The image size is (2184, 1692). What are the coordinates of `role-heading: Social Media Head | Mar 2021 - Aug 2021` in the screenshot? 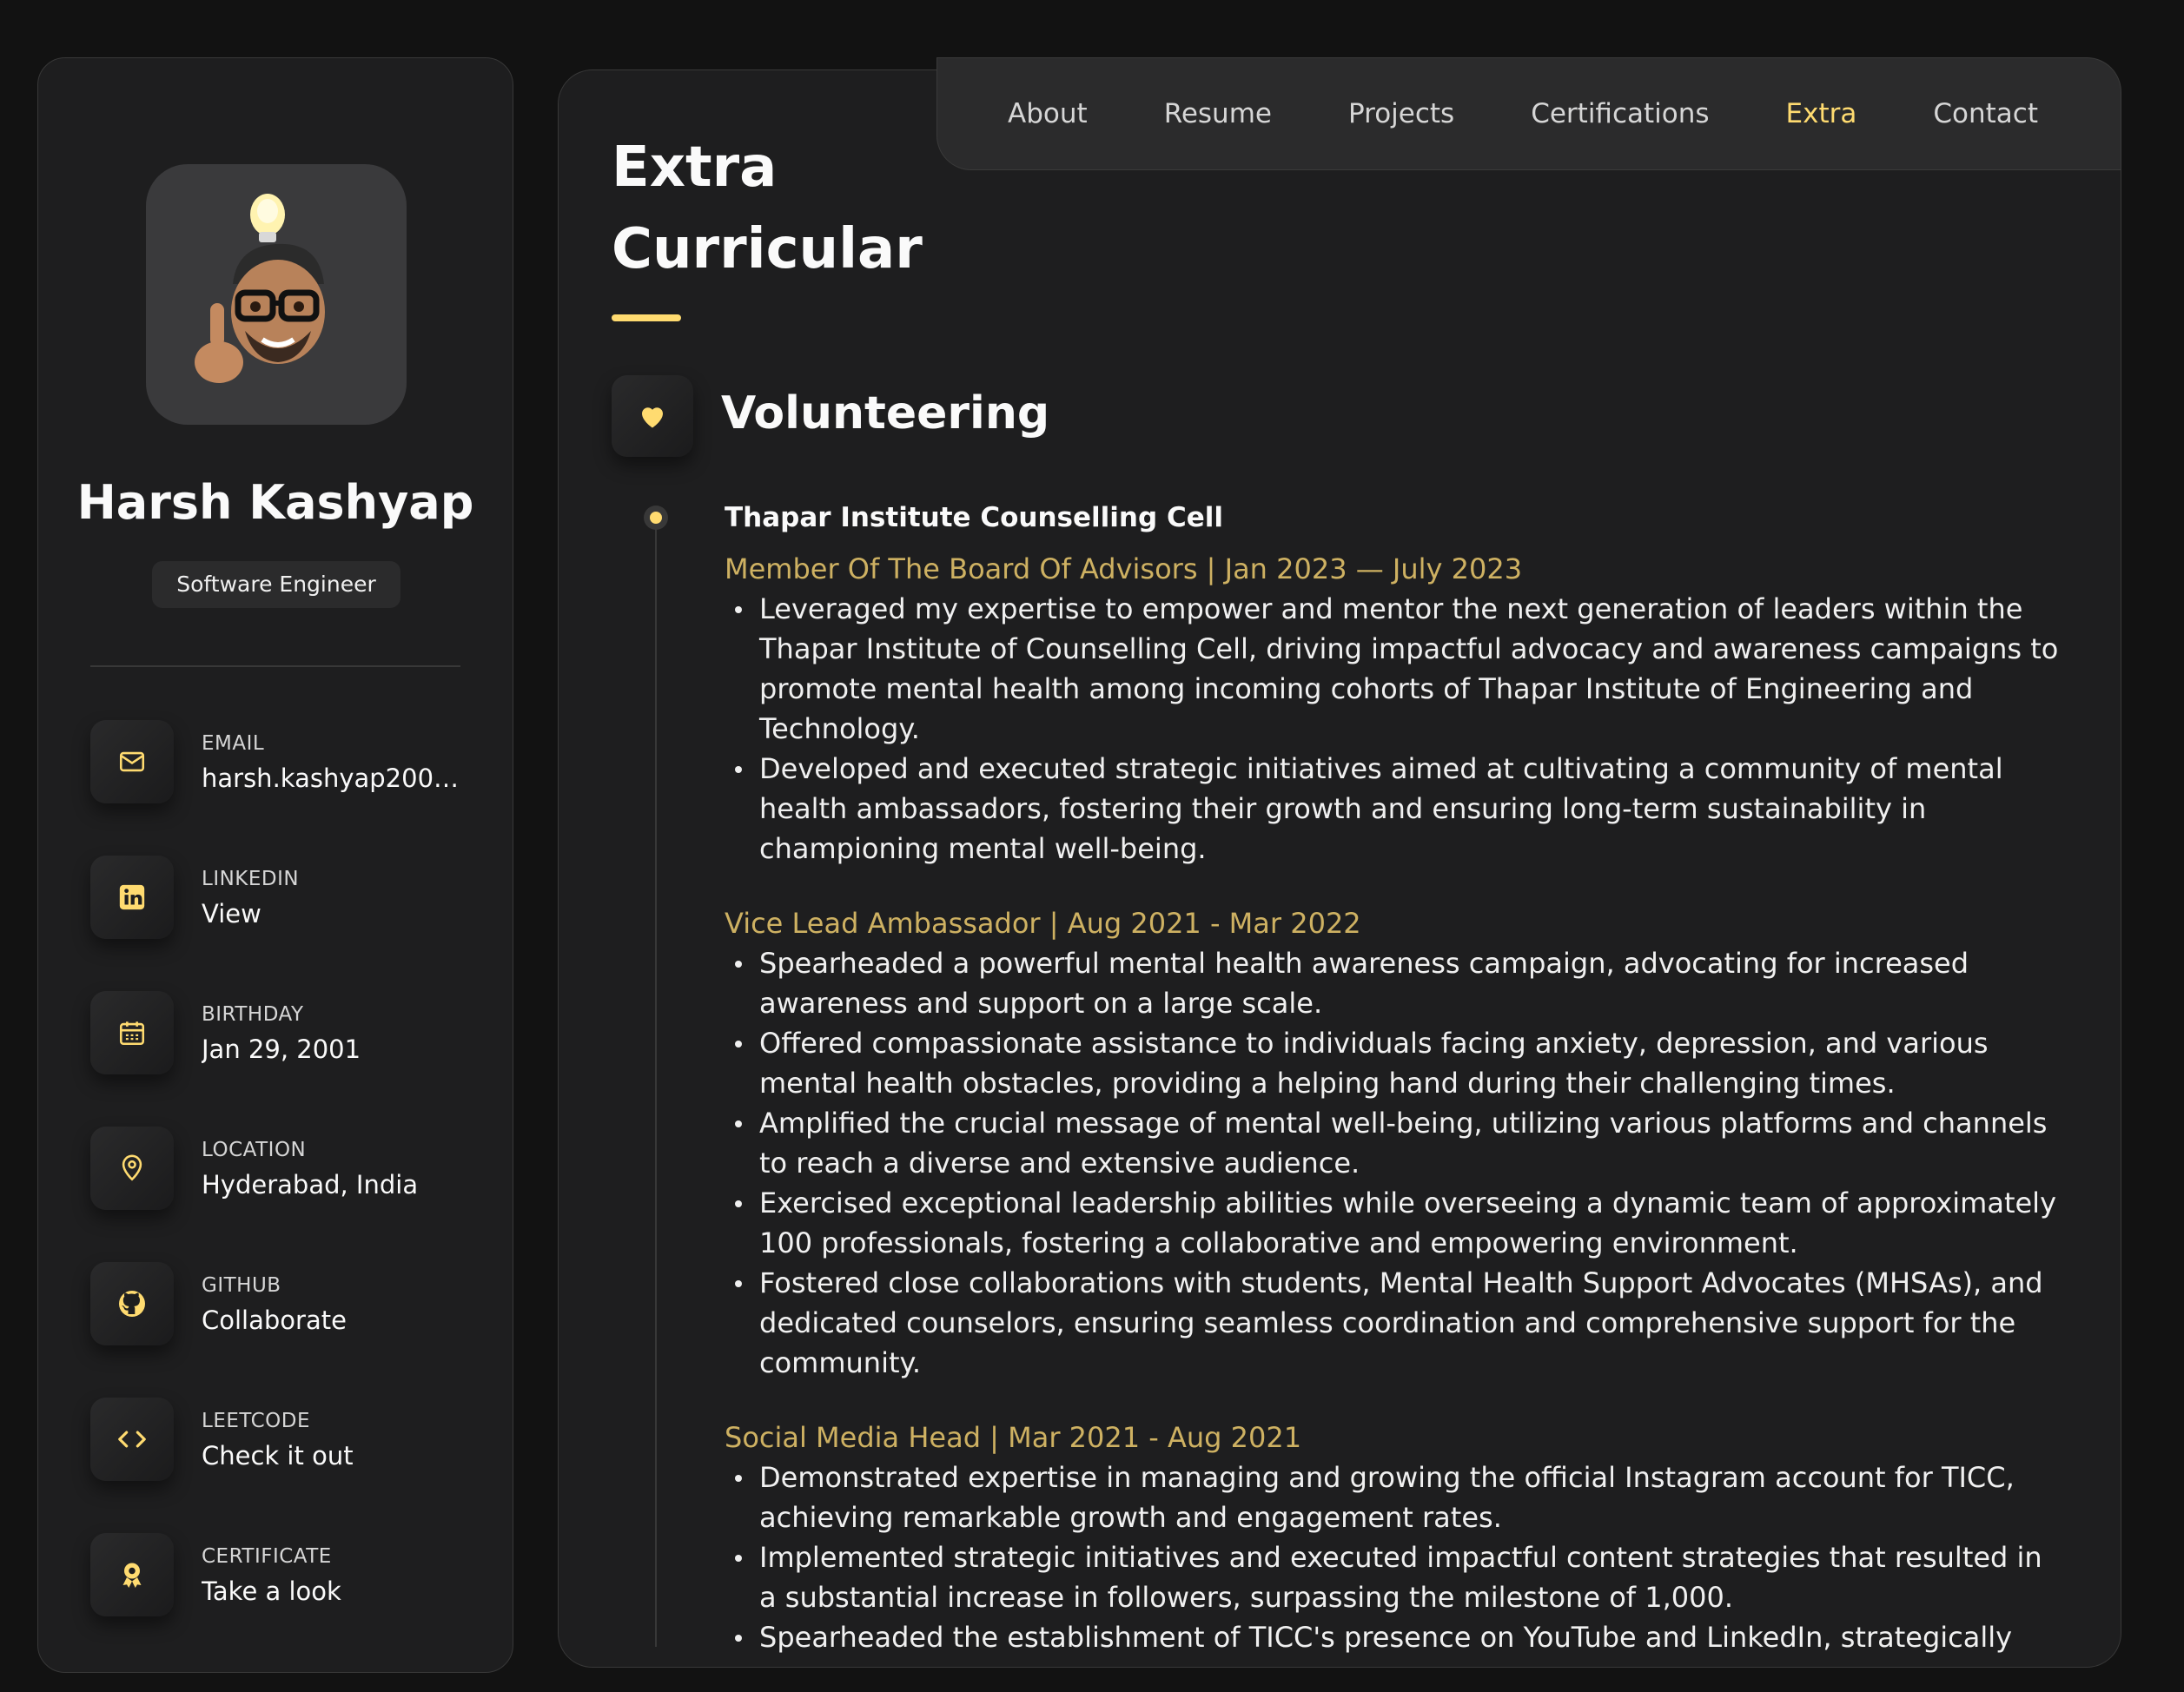 It's located at (1013, 1437).